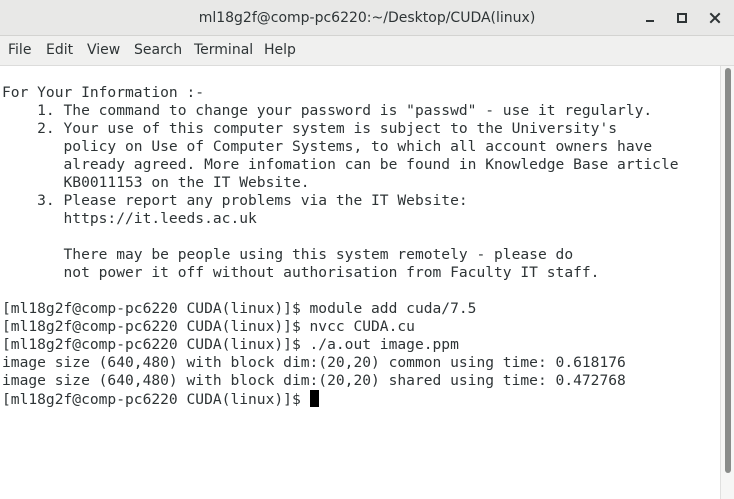 The height and width of the screenshot is (499, 734). What do you see at coordinates (223, 50) in the screenshot?
I see `menu-terminal: Terminal` at bounding box center [223, 50].